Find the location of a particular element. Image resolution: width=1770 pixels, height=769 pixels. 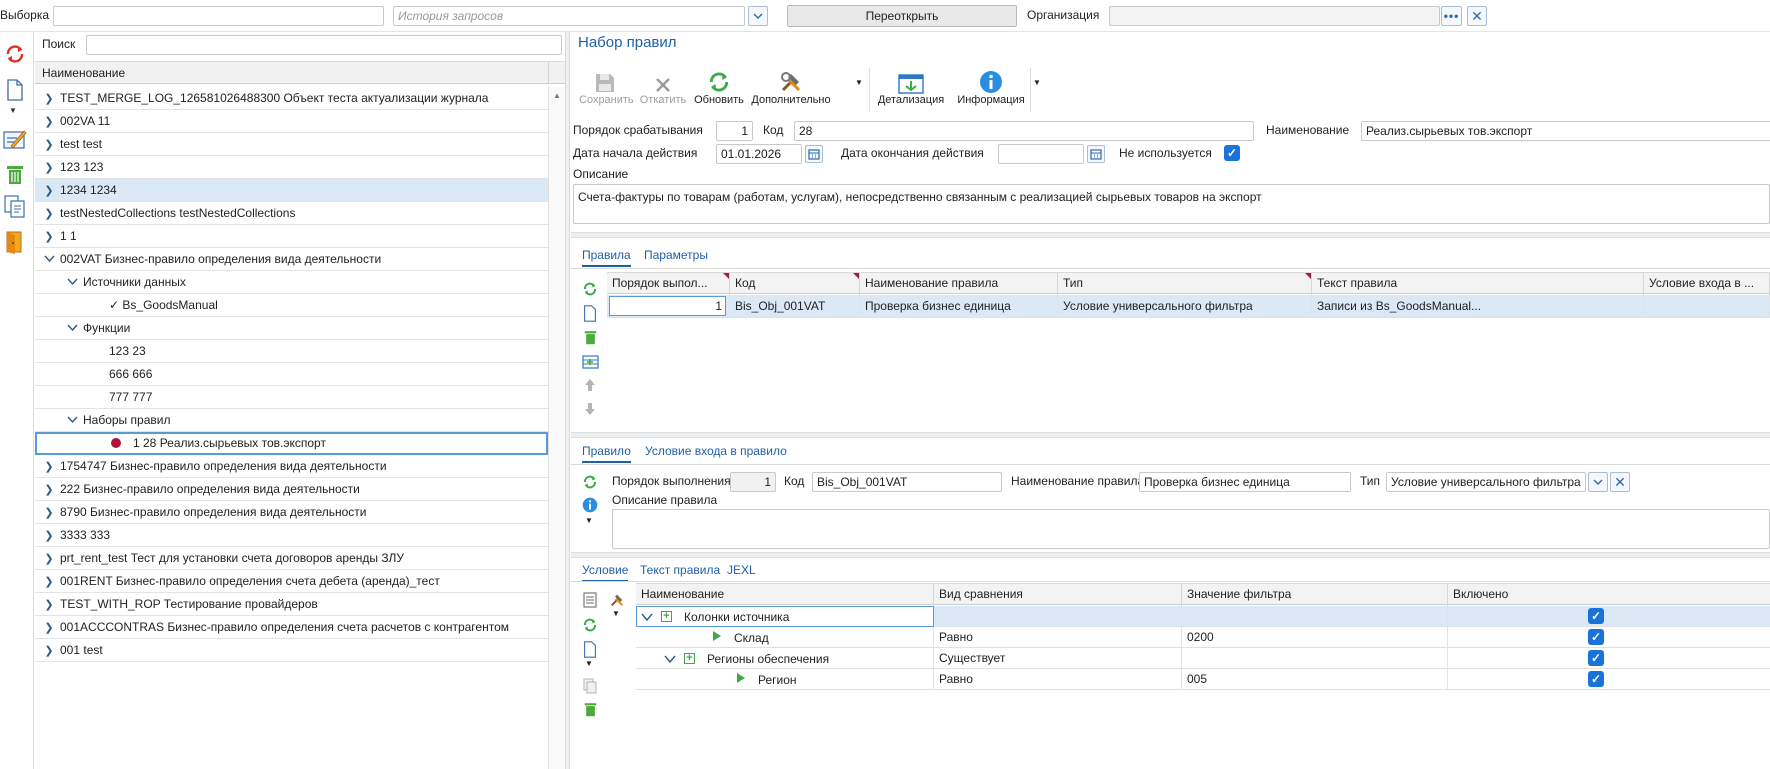

cond-tools-dropdown-icon: ▼ is located at coordinates (616, 613).